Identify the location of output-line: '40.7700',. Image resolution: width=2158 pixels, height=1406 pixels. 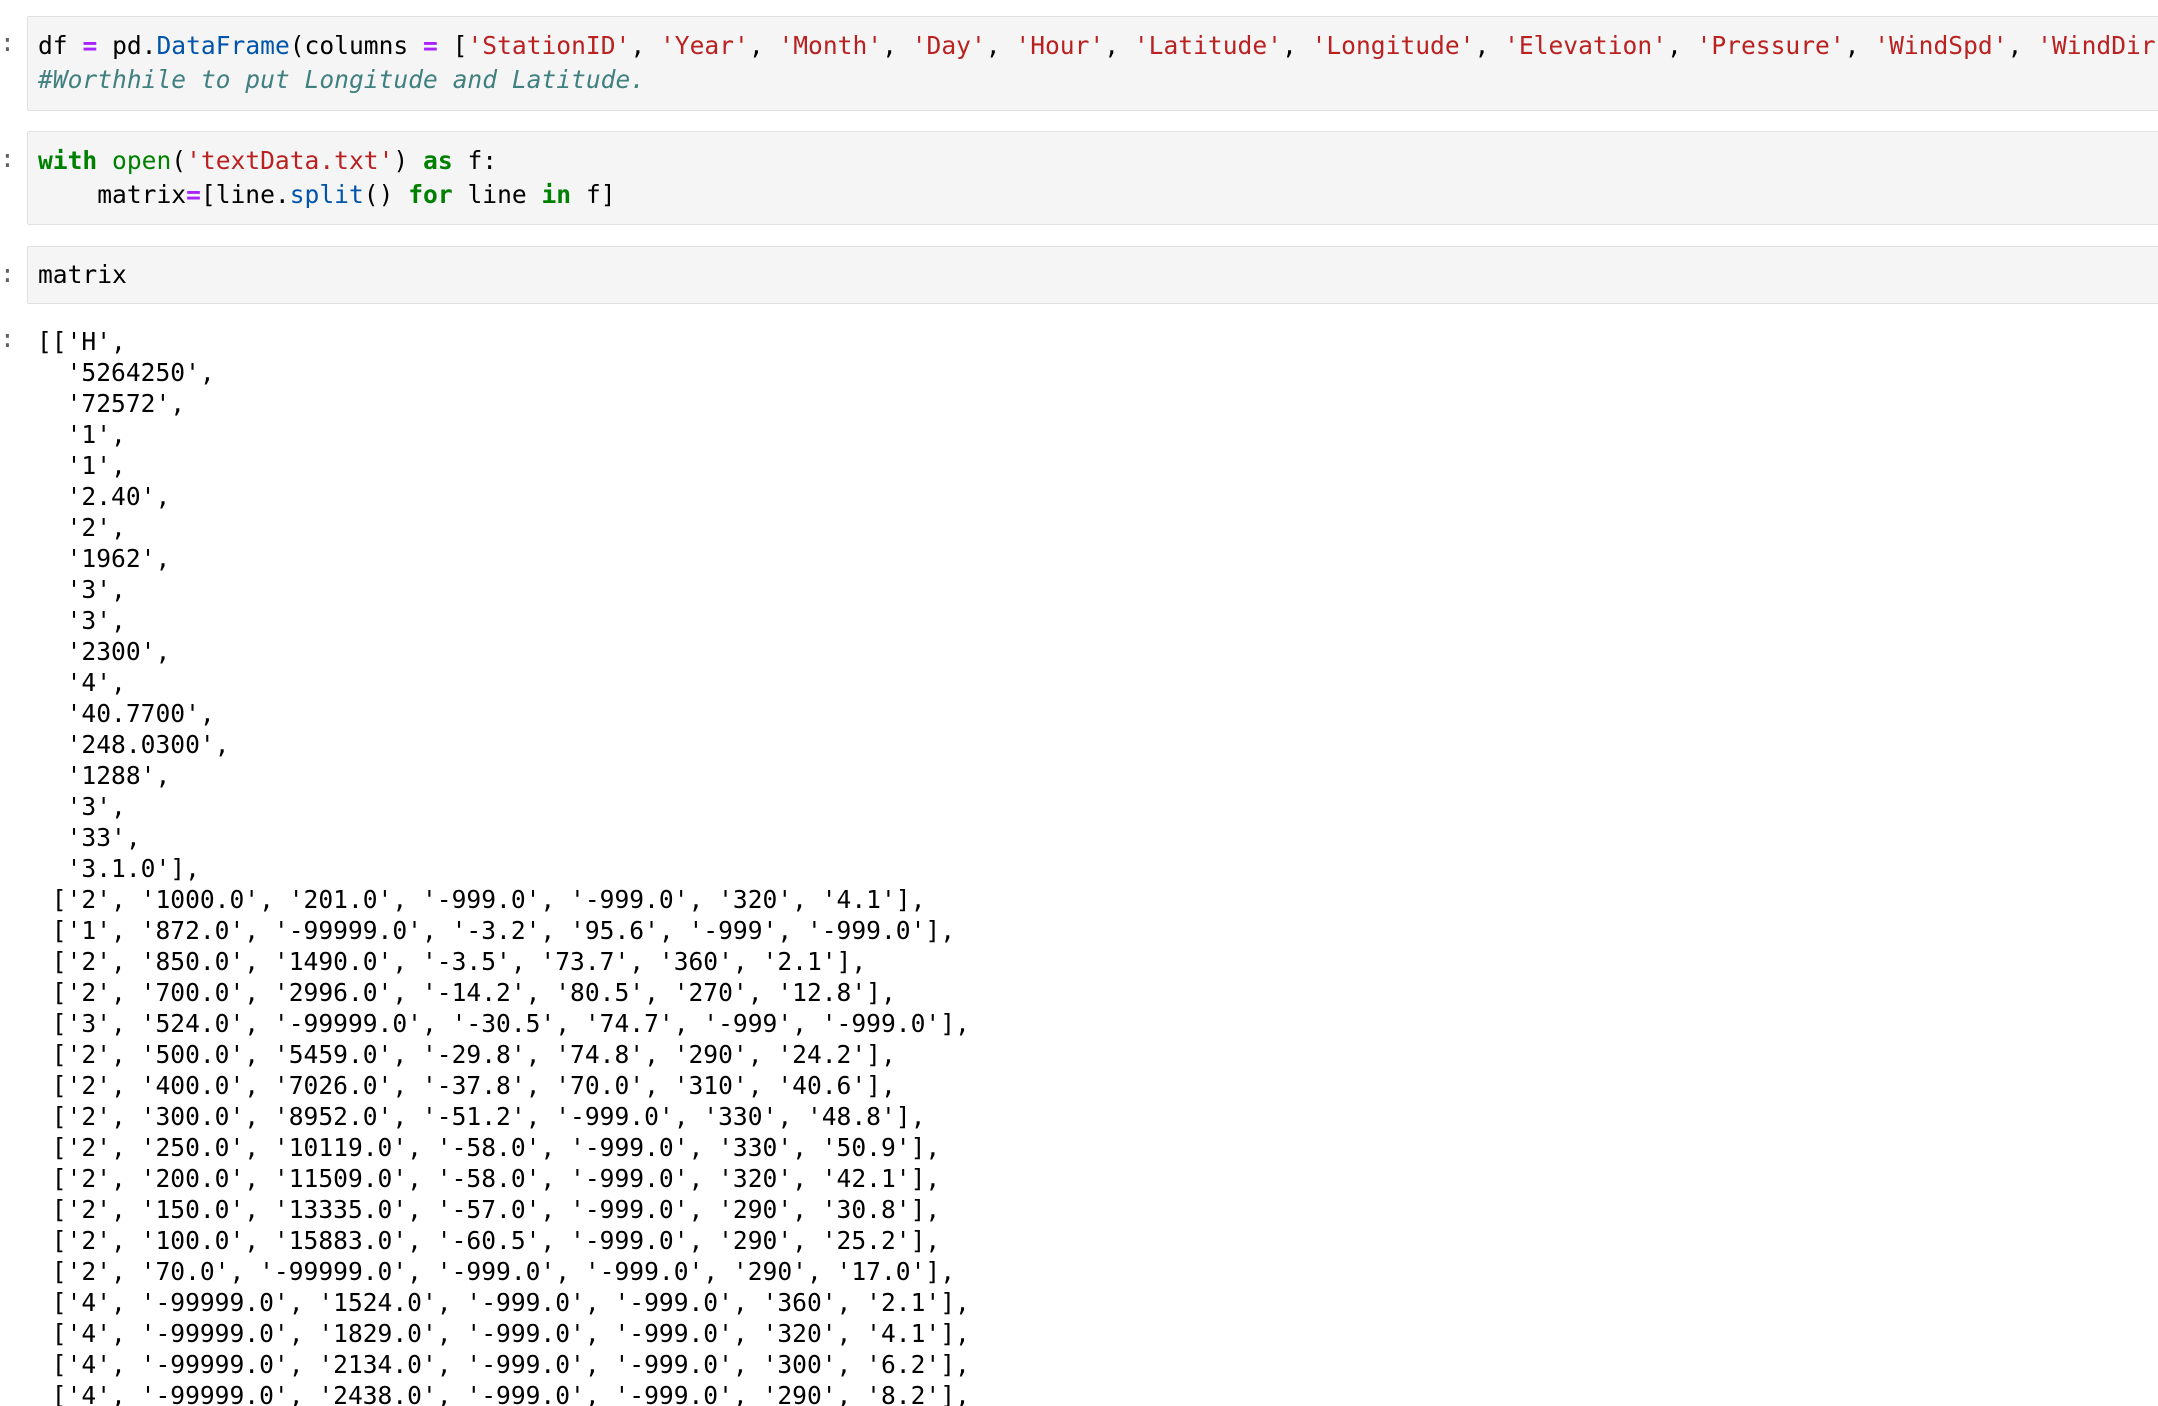
(126, 713).